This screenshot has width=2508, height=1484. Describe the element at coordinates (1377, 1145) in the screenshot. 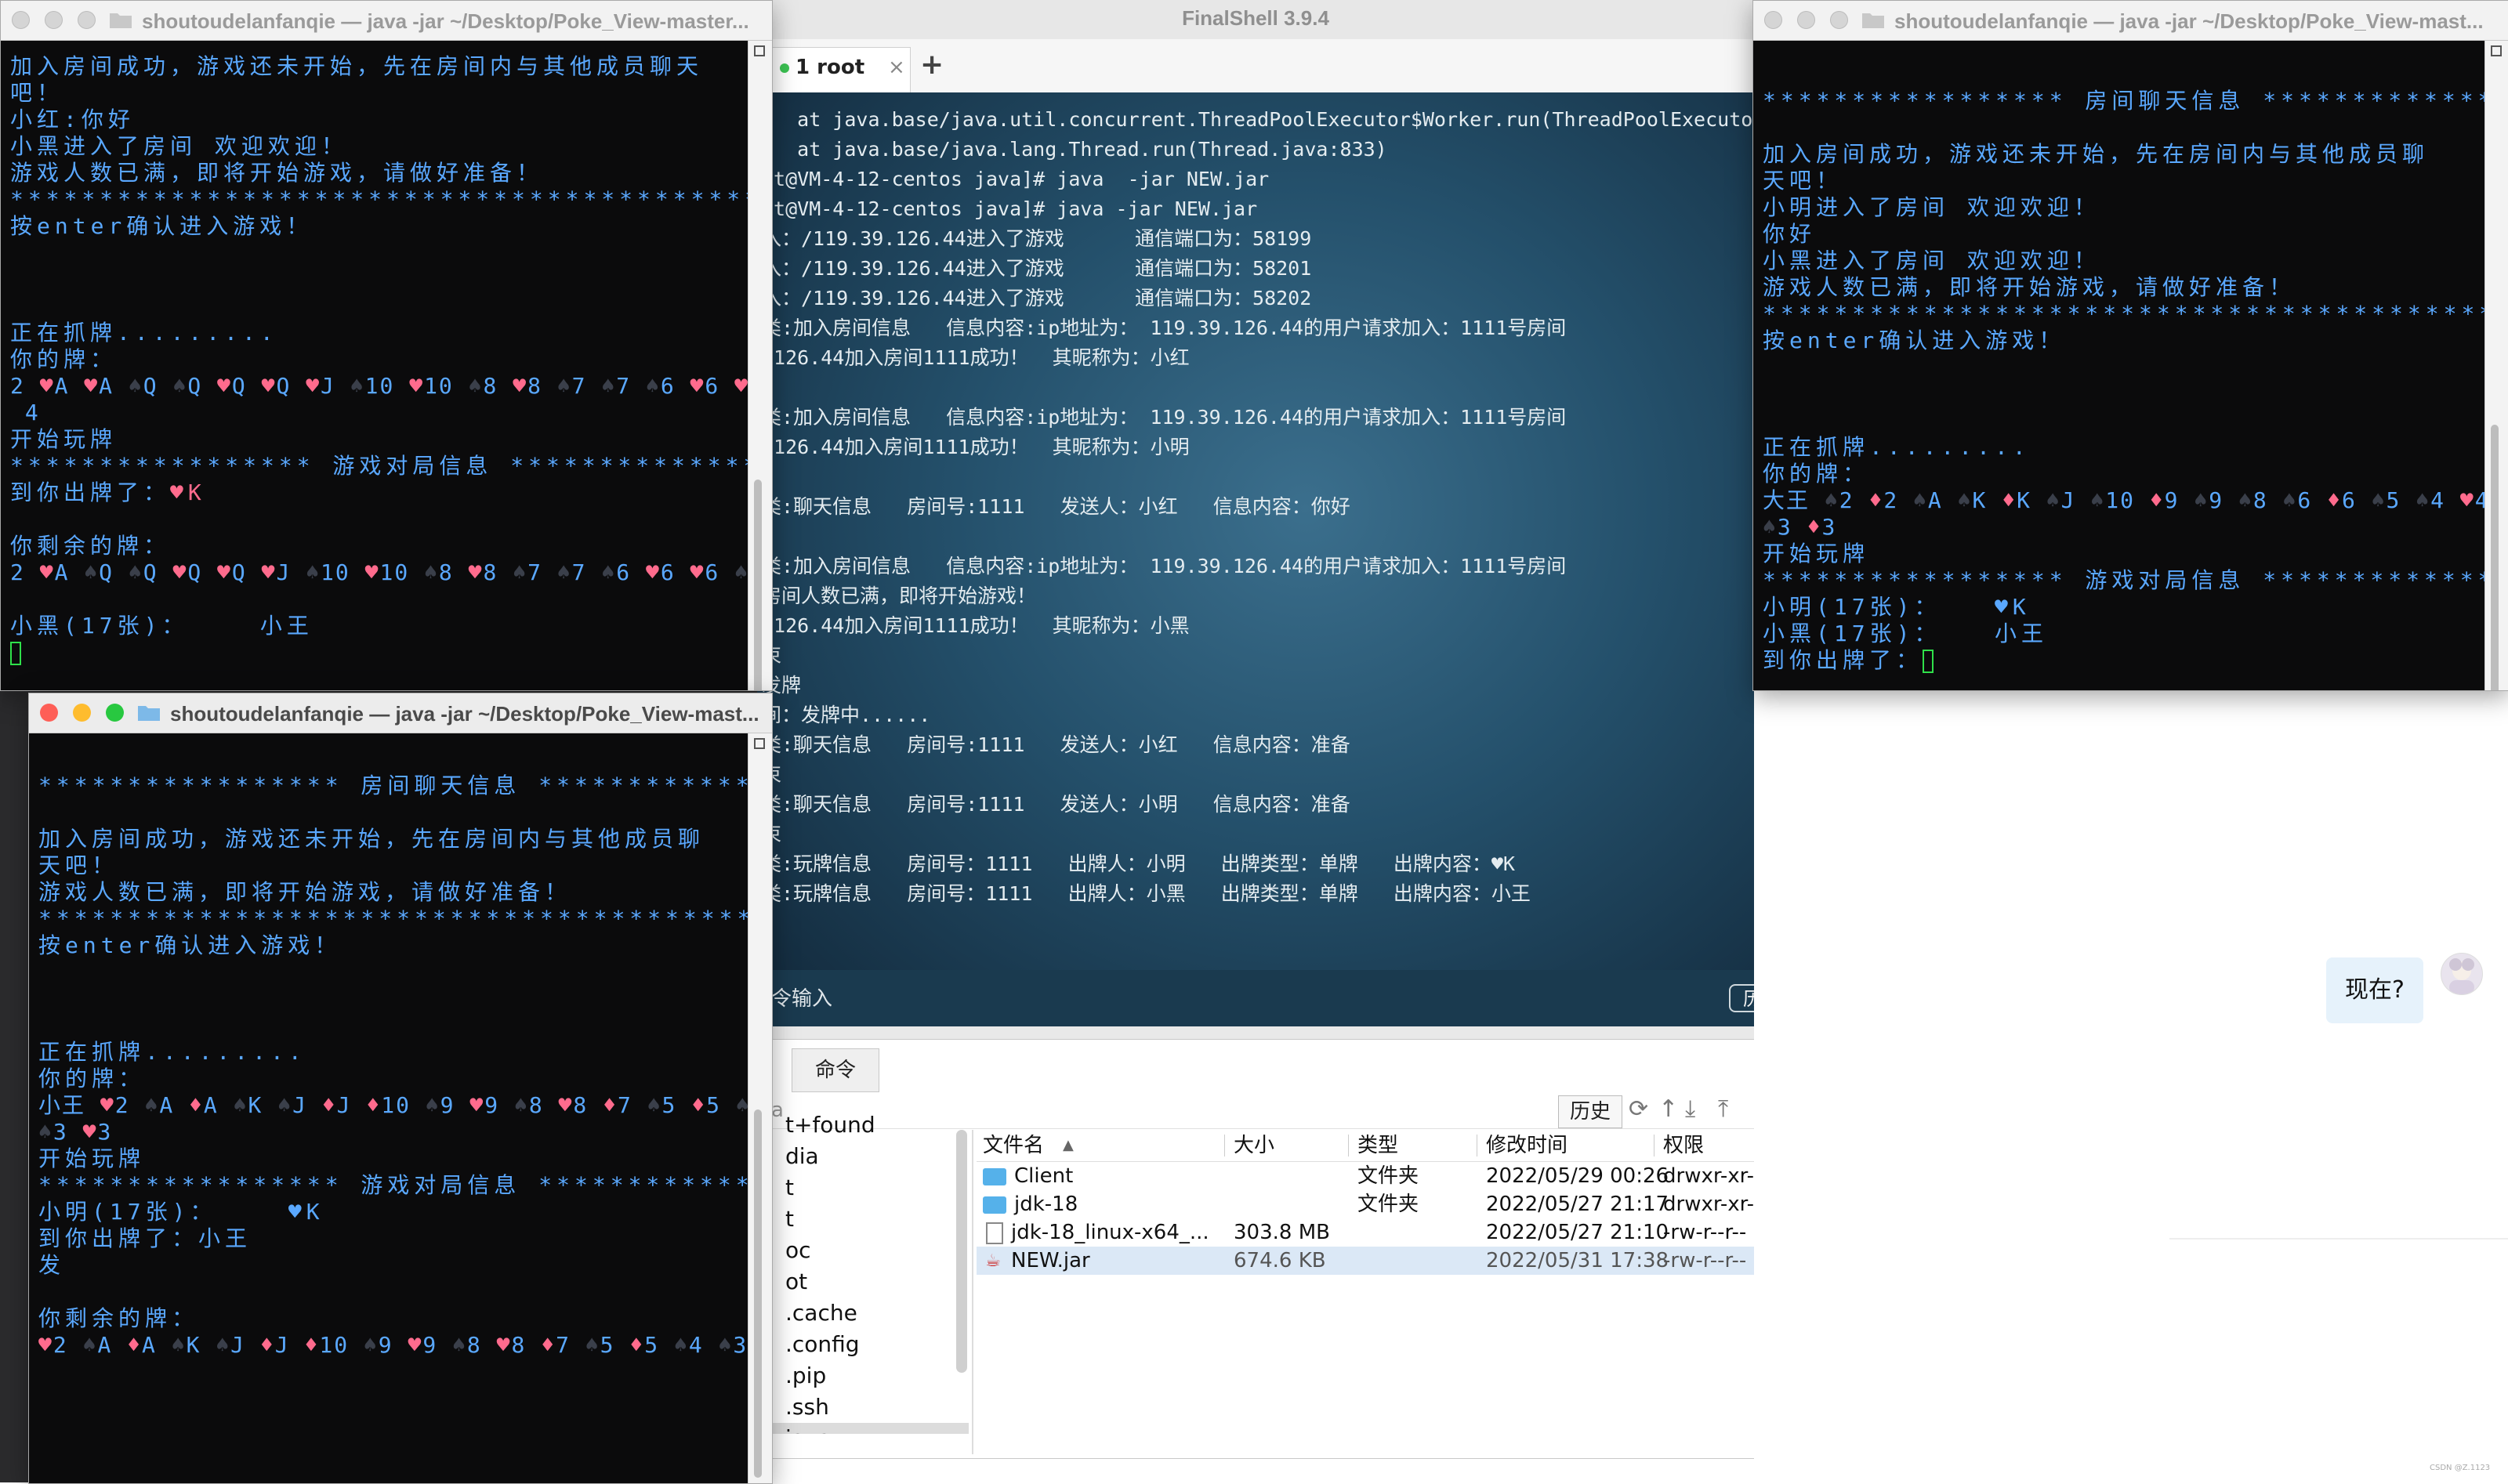

I see `column-header: 类型` at that location.